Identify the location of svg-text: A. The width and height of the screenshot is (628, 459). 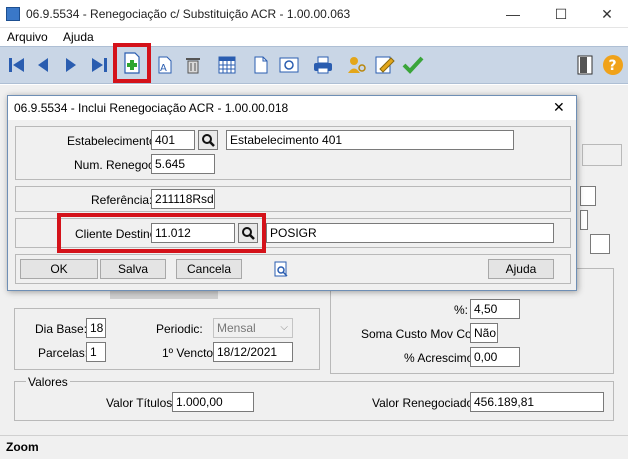
(163, 68).